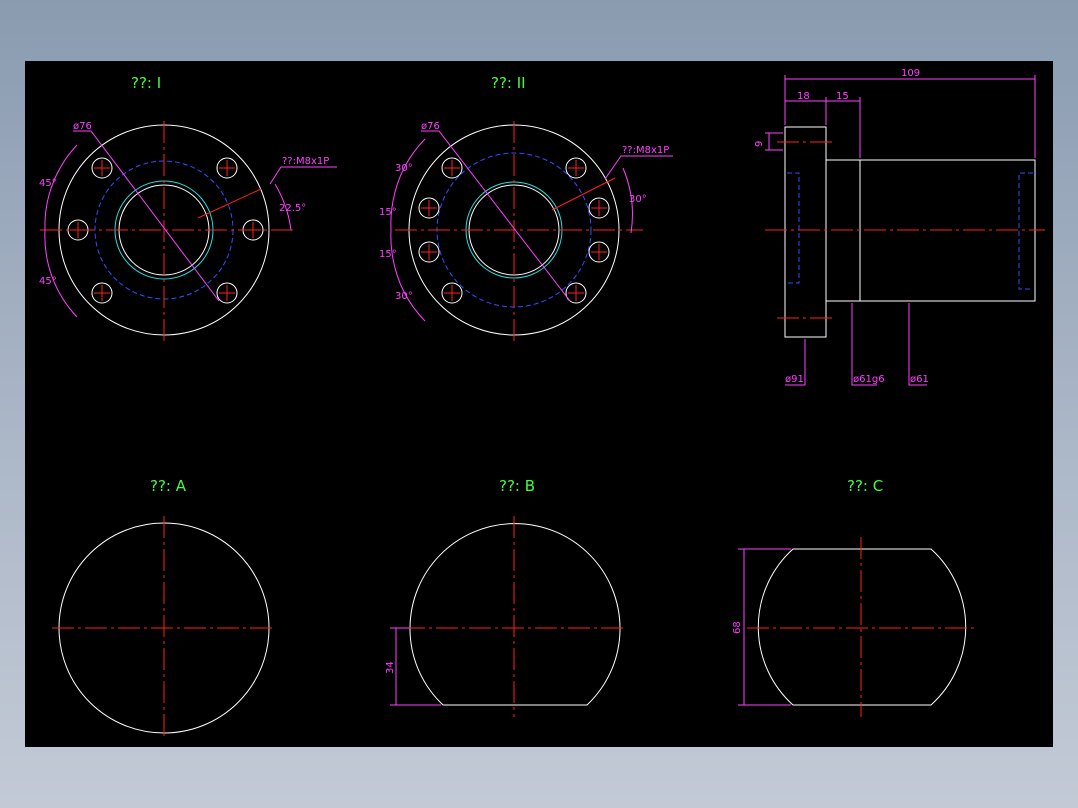 Image resolution: width=1078 pixels, height=808 pixels. I want to click on view-1-angle-right: 22.5°, so click(292, 208).